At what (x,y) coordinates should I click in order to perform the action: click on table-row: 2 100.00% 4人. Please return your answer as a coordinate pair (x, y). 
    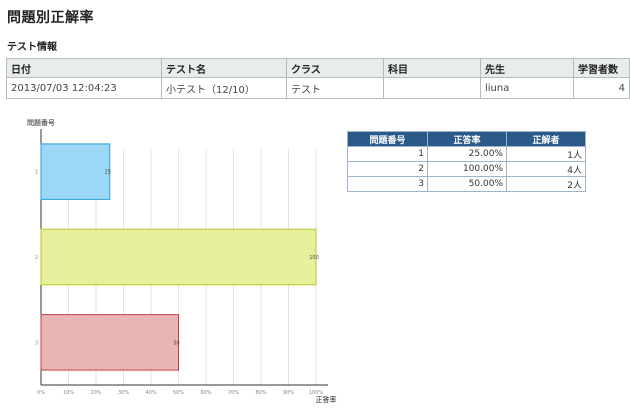
    Looking at the image, I should click on (466, 169).